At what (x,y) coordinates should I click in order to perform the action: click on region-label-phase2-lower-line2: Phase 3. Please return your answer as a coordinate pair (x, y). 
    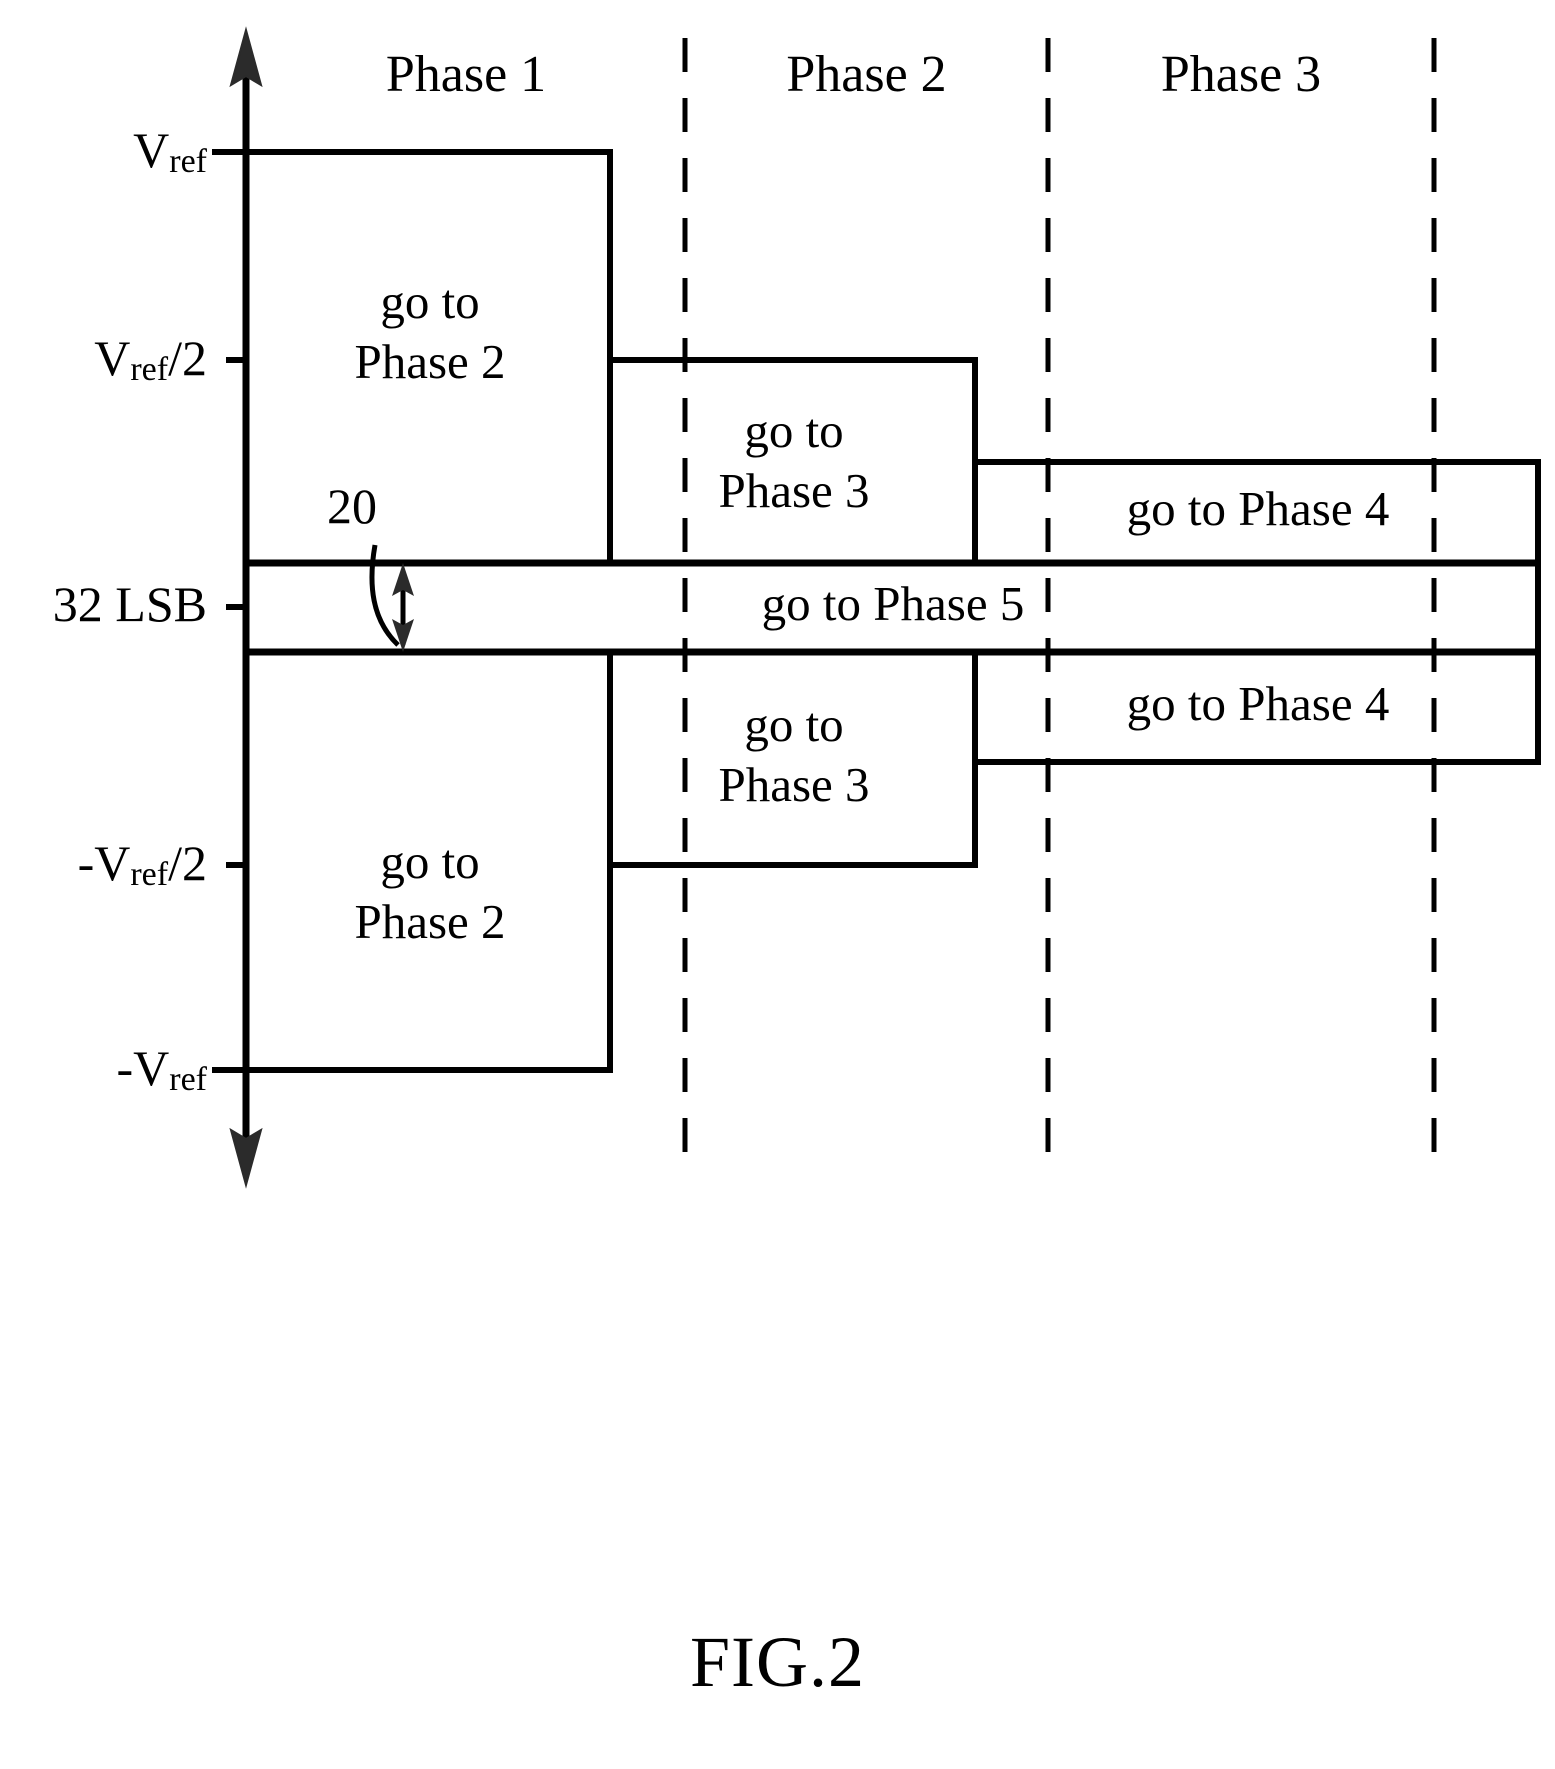
    Looking at the image, I should click on (794, 784).